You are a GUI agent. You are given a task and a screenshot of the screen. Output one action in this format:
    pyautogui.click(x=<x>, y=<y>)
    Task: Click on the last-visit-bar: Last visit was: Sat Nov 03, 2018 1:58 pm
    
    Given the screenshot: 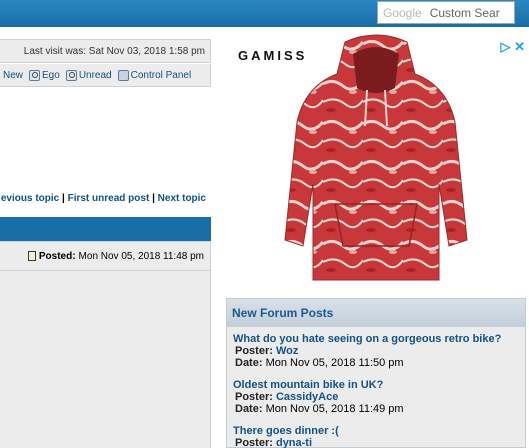 What is the action you would take?
    pyautogui.click(x=105, y=51)
    